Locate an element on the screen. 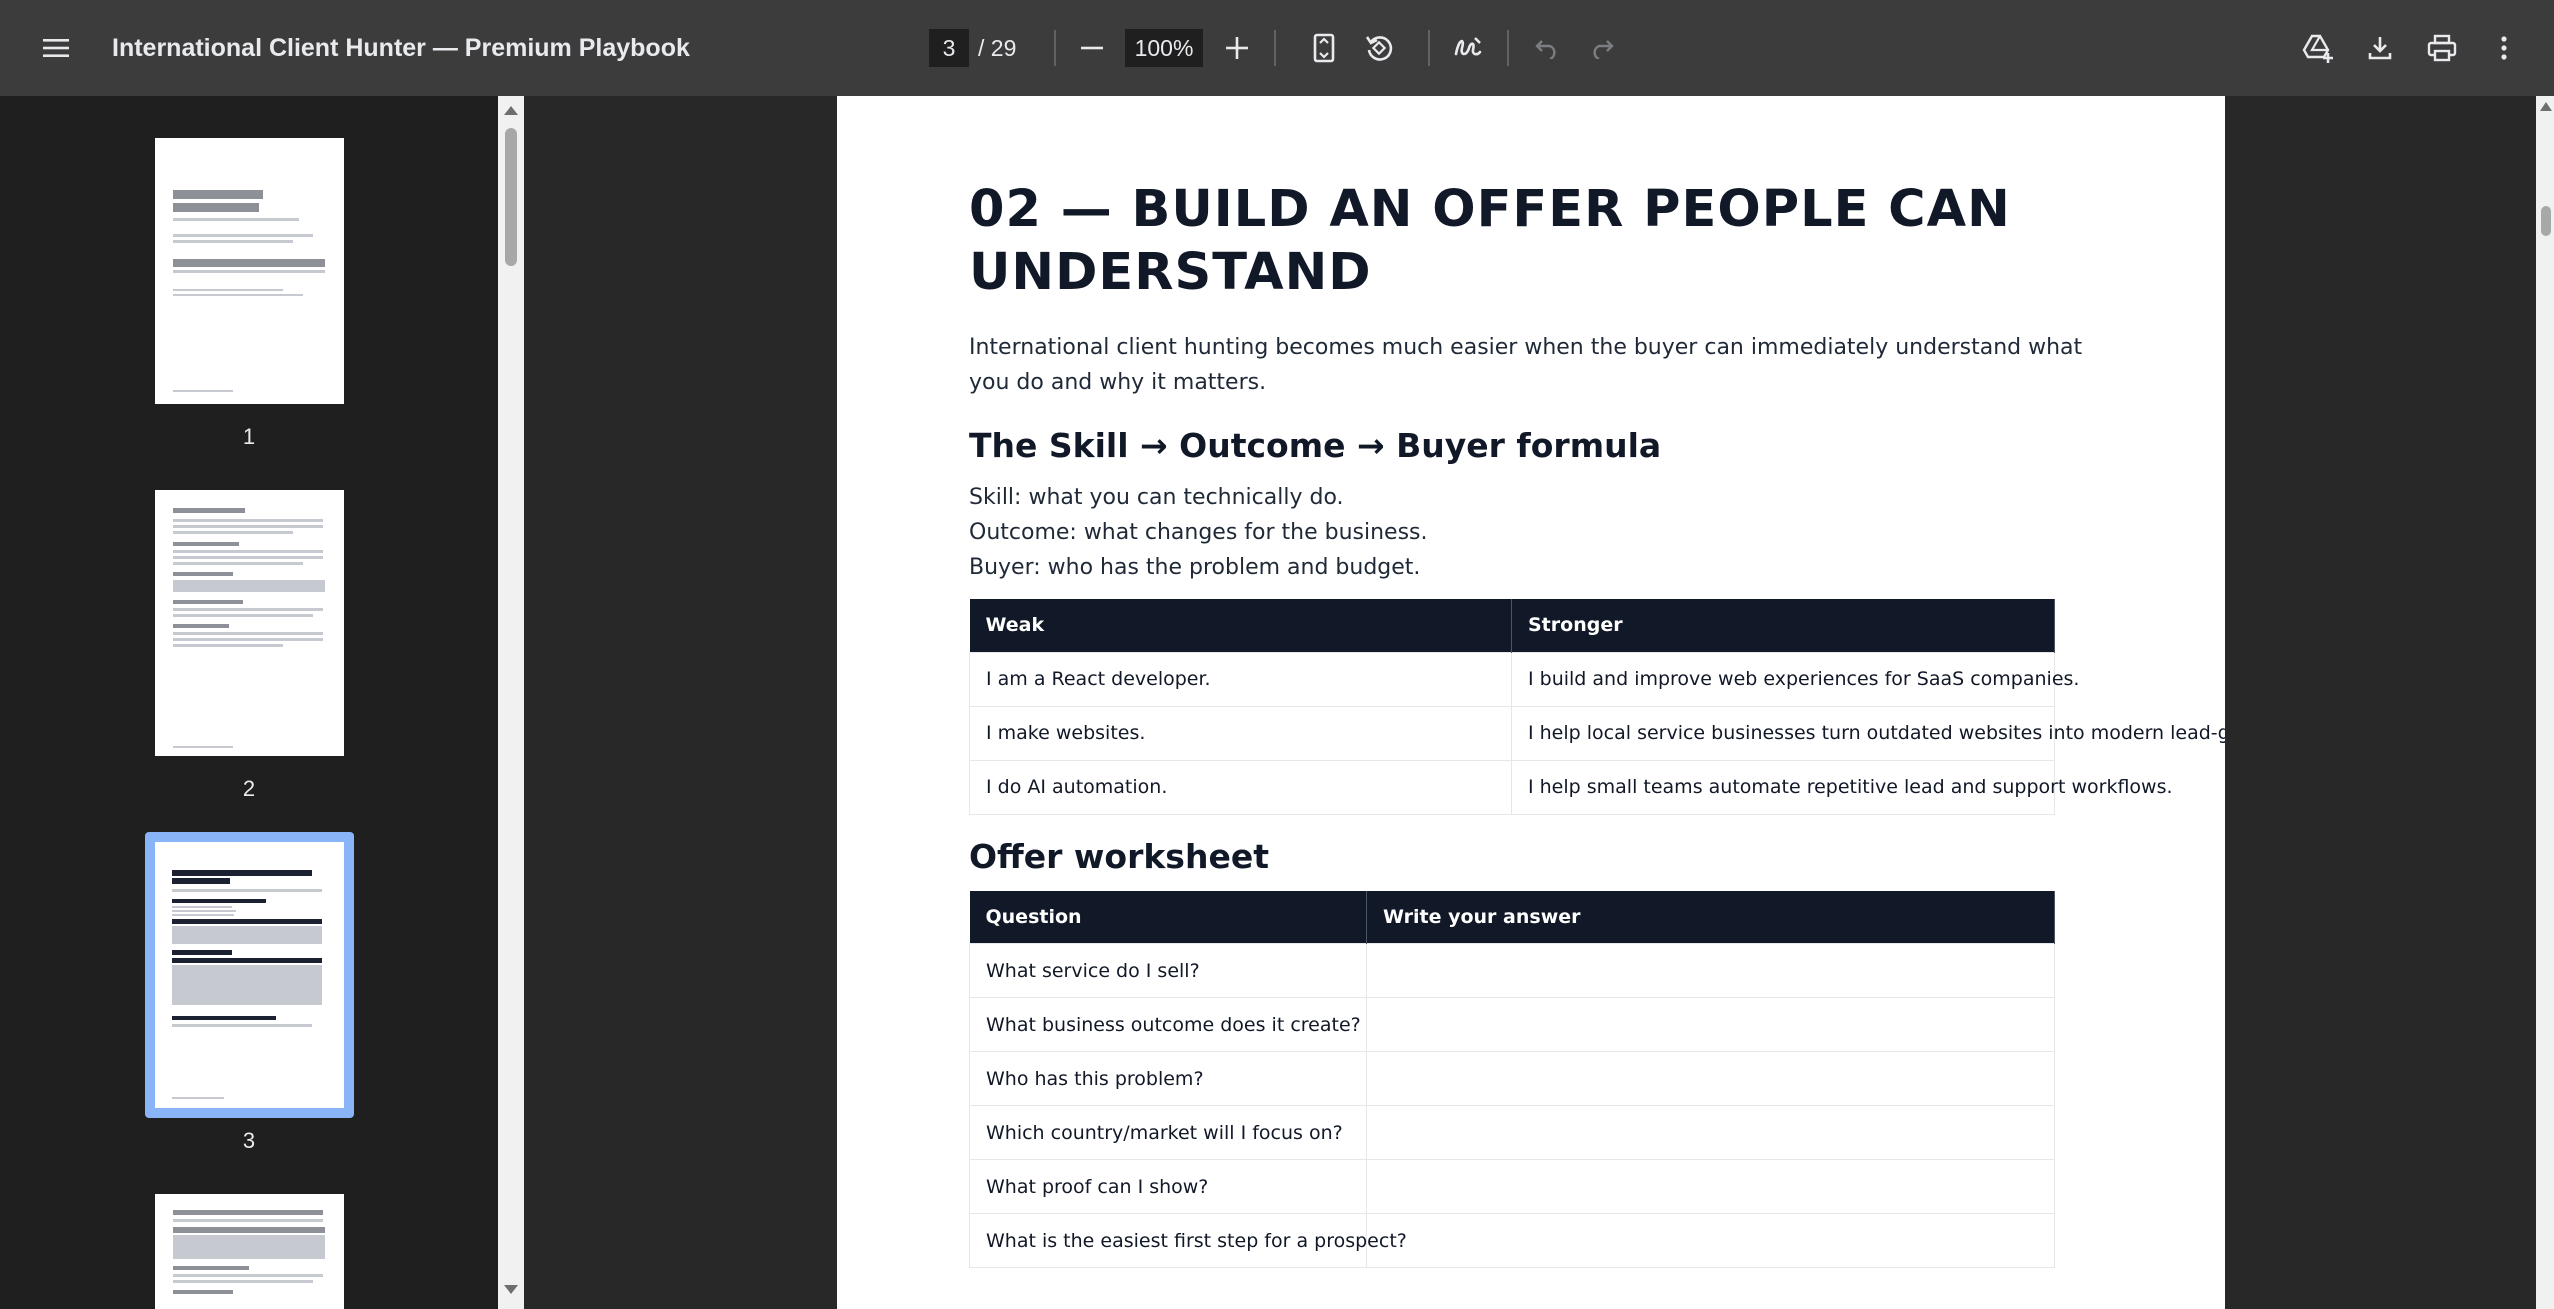  formula-line-outcome: Outcome: what changes for the business. is located at coordinates (1198, 532).